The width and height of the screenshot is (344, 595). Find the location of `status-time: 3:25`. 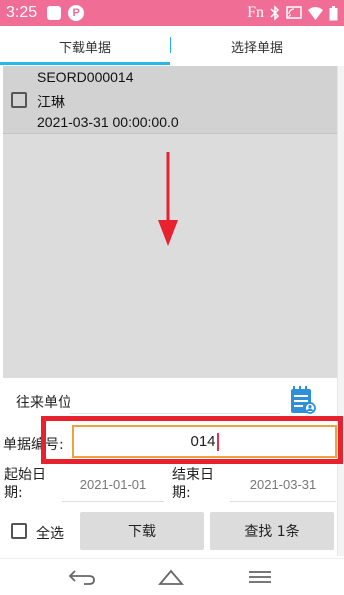

status-time: 3:25 is located at coordinates (22, 12).